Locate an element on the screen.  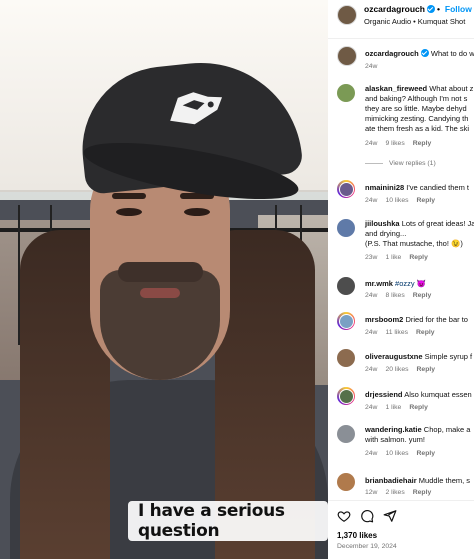
post-actions: 1,370 likes December 19, 2024 is located at coordinates (401, 529).